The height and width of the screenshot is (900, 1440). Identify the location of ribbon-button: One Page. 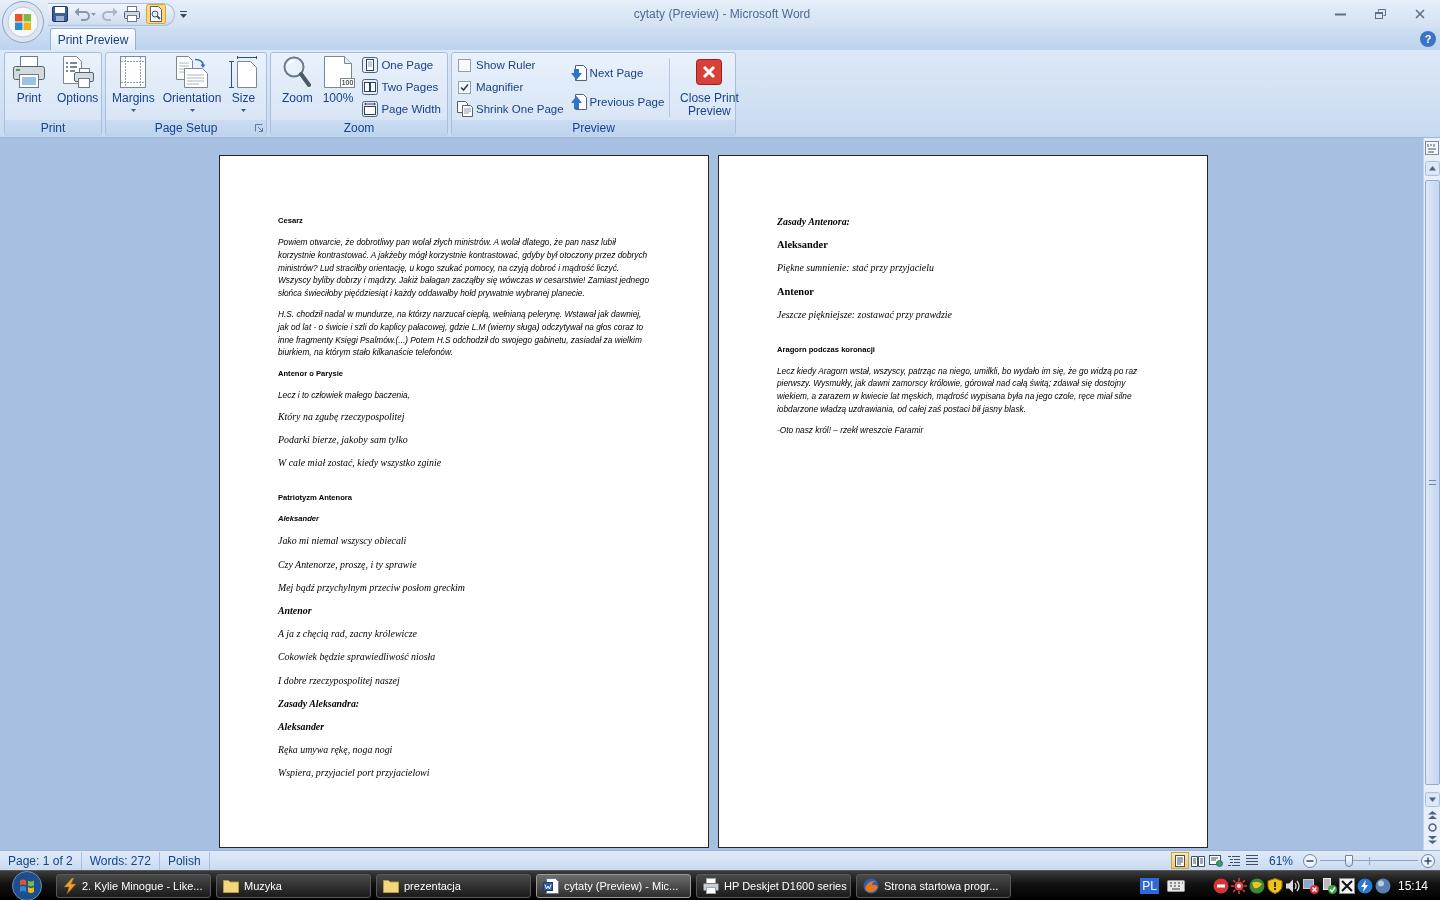
(401, 65).